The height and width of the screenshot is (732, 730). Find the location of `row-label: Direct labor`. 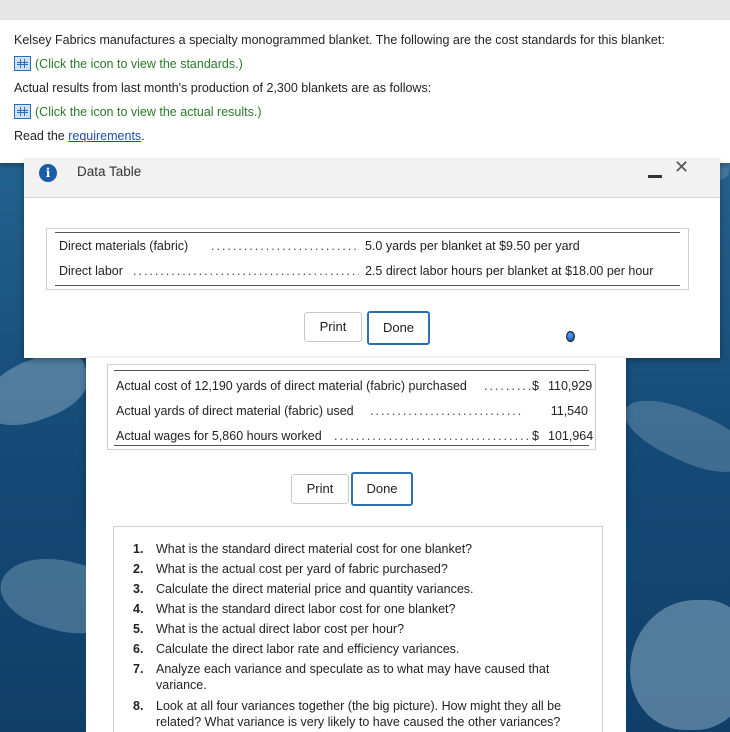

row-label: Direct labor is located at coordinates (91, 271).